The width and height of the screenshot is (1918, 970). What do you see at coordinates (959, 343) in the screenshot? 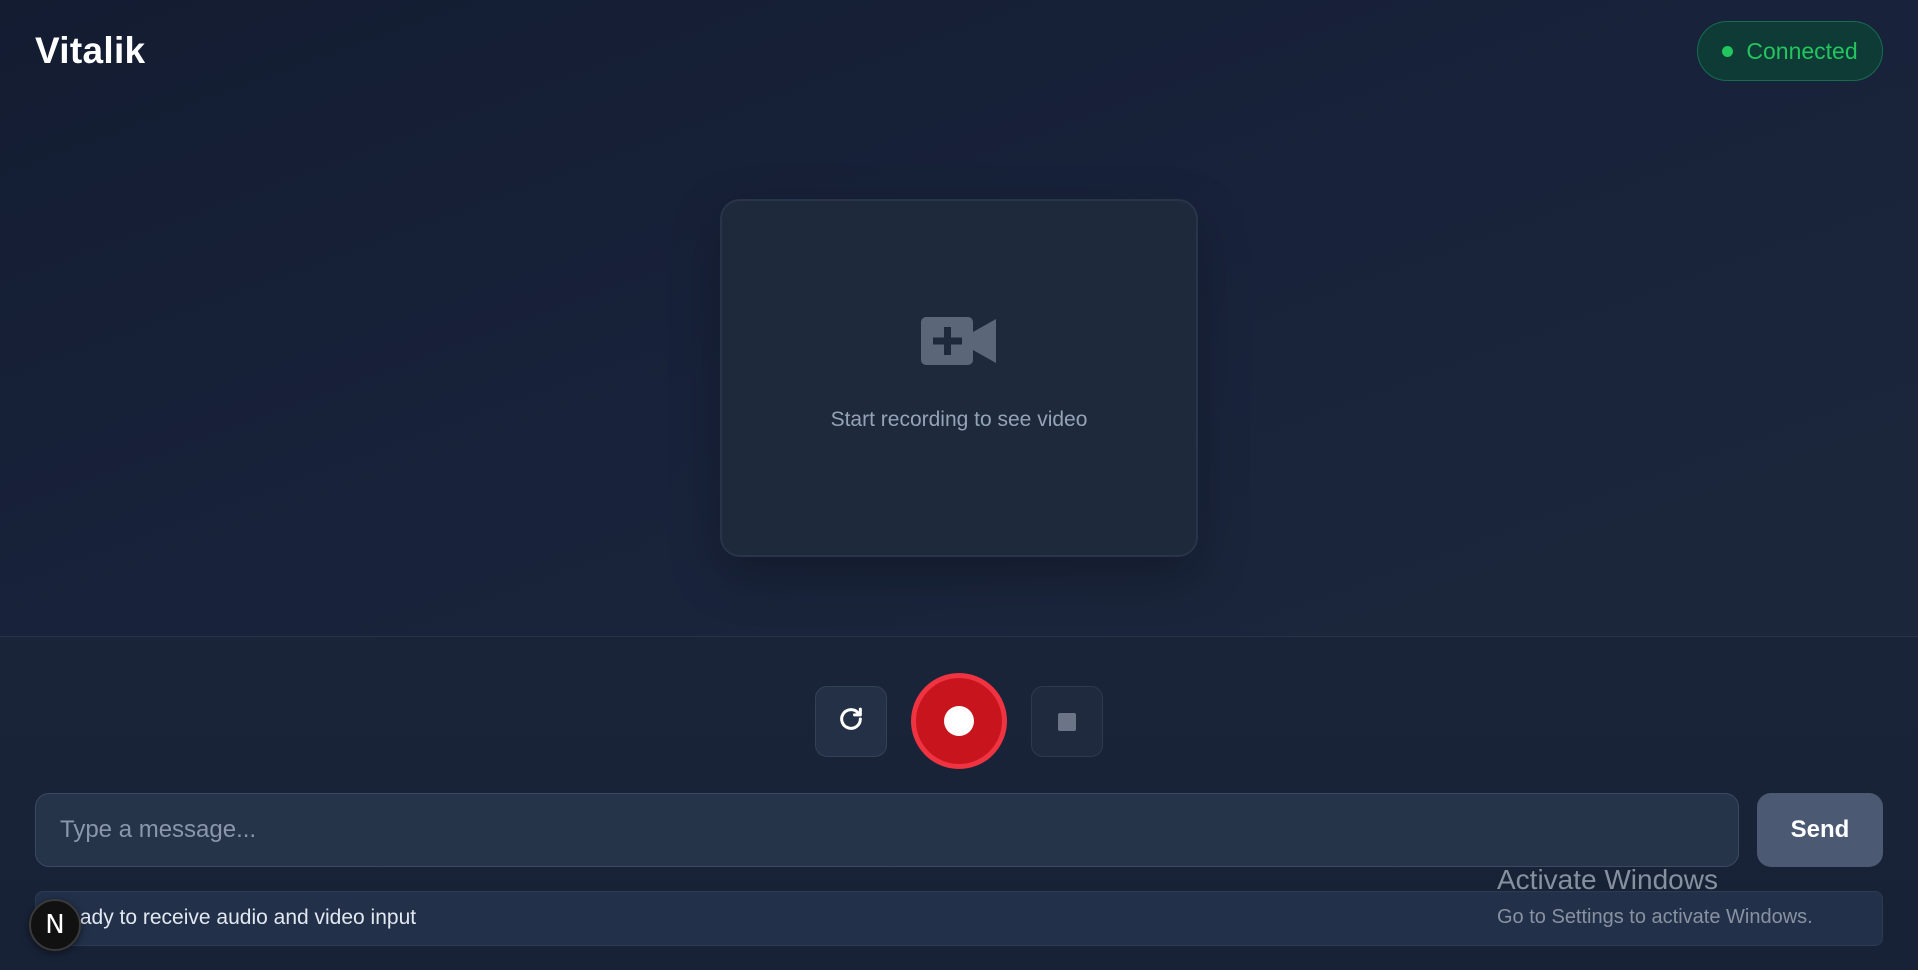
I see `video-plus-icon` at bounding box center [959, 343].